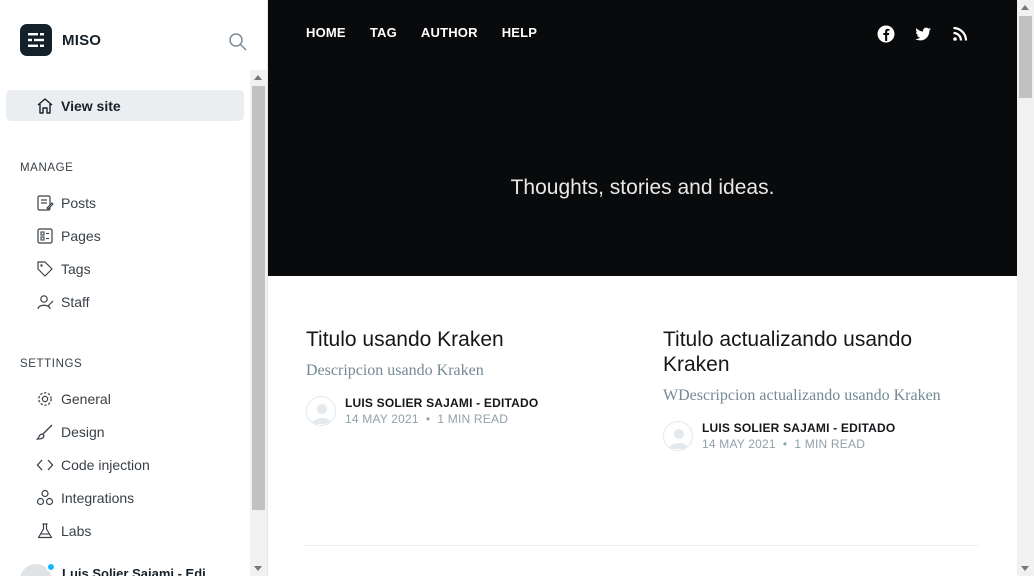  What do you see at coordinates (75, 301) in the screenshot?
I see `sidebar-item-label: Staff` at bounding box center [75, 301].